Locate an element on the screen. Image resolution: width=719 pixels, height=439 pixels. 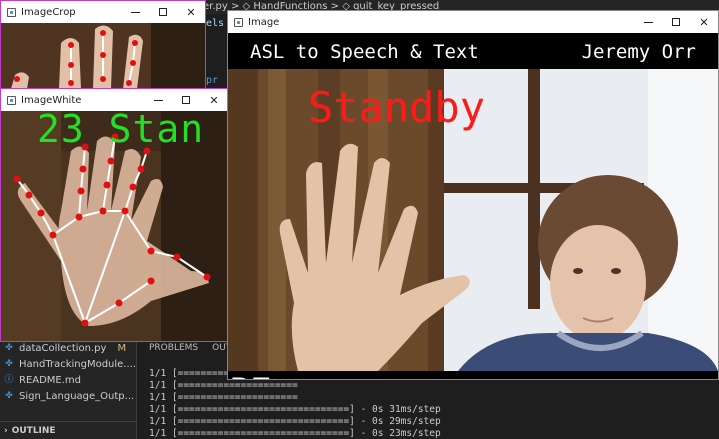
prediction-label: 23 Stan is located at coordinates (121, 131).